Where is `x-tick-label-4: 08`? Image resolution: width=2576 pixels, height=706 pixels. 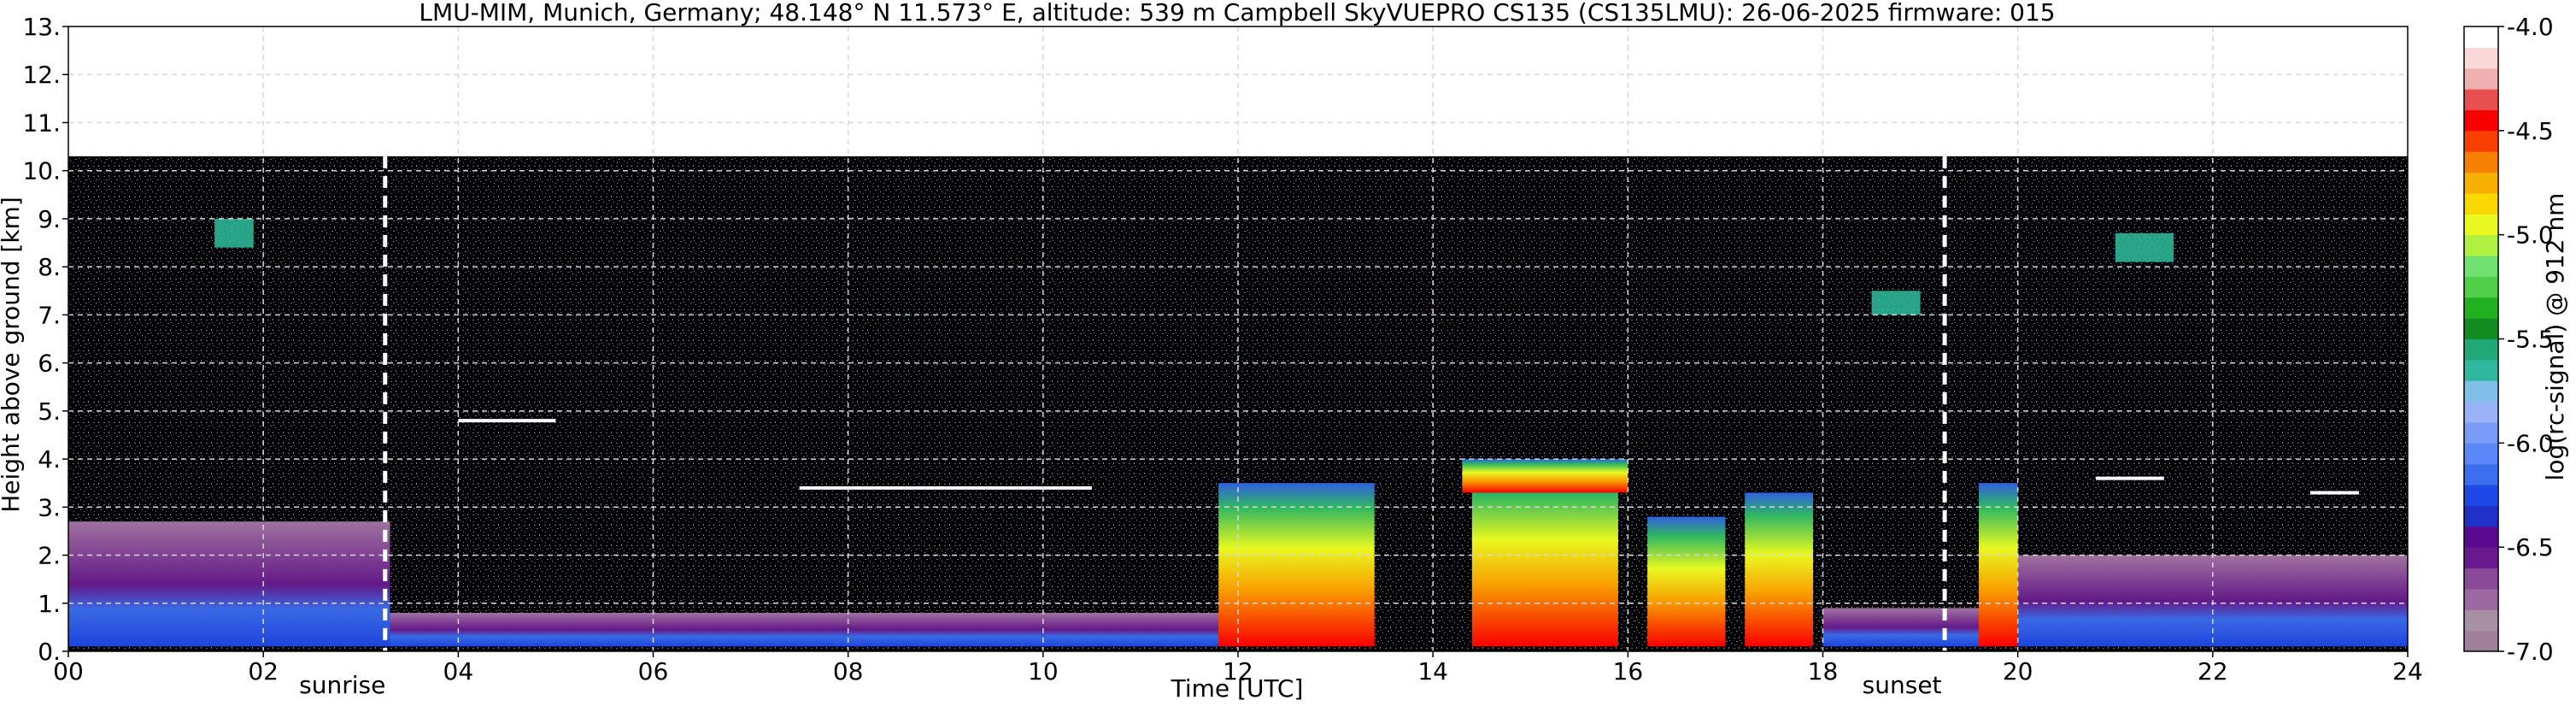
x-tick-label-4: 08 is located at coordinates (848, 671).